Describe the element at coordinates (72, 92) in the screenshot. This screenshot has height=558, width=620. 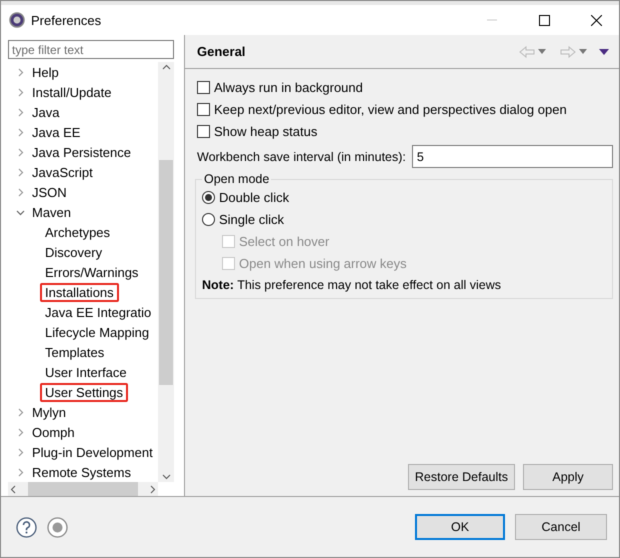
I see `tree-item: Install/Update` at that location.